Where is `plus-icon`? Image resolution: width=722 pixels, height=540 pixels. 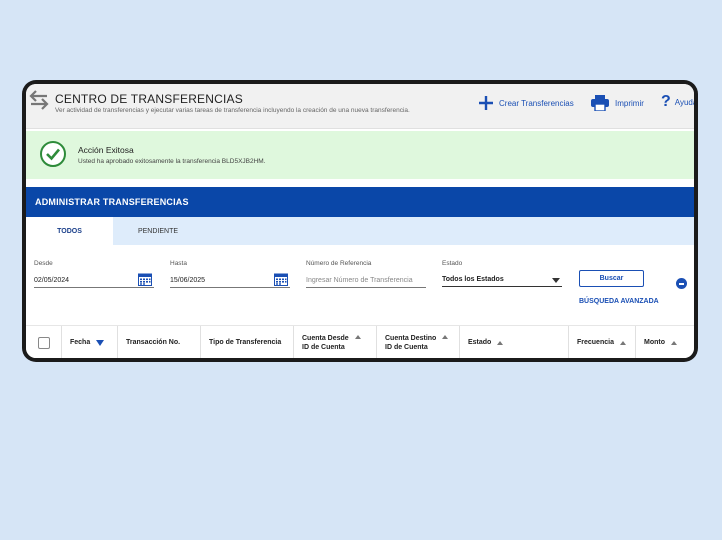
plus-icon is located at coordinates (486, 103).